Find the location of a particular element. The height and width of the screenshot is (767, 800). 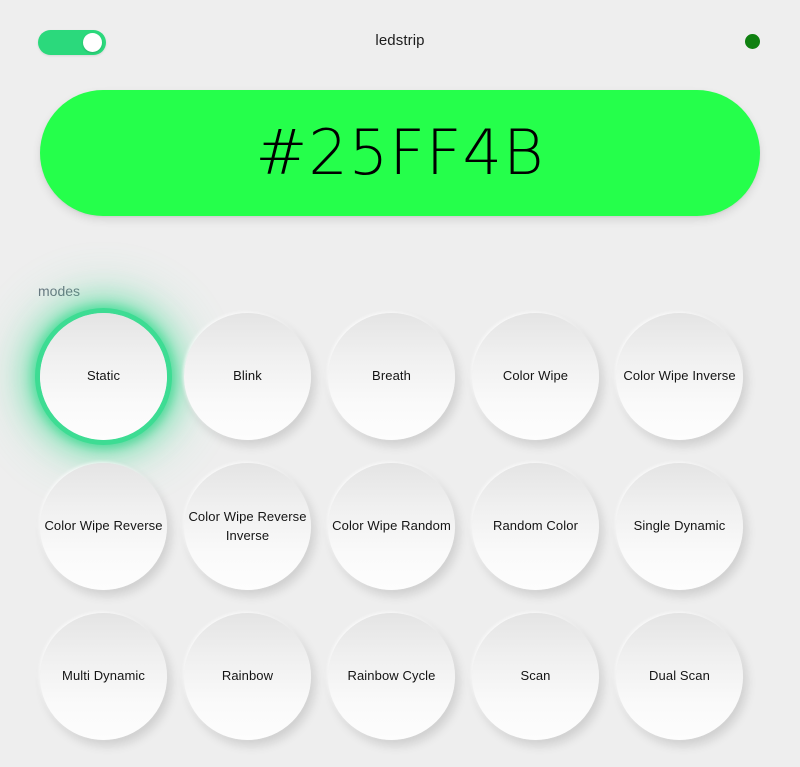

mode-button-label: Color Wipe Reverse is located at coordinates (103, 526).